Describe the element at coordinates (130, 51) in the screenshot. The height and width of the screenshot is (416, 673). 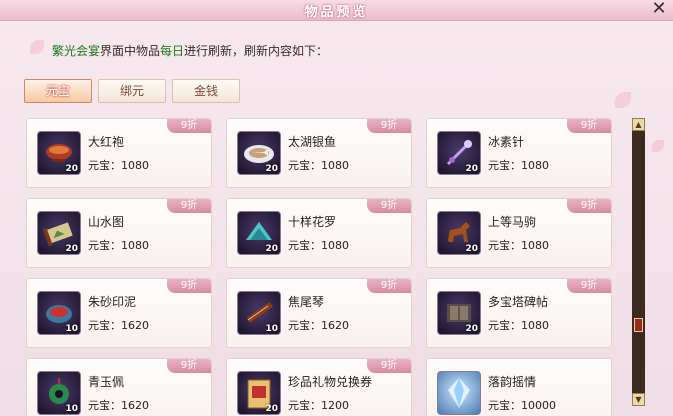
I see `intro-middle: 界面中物品` at that location.